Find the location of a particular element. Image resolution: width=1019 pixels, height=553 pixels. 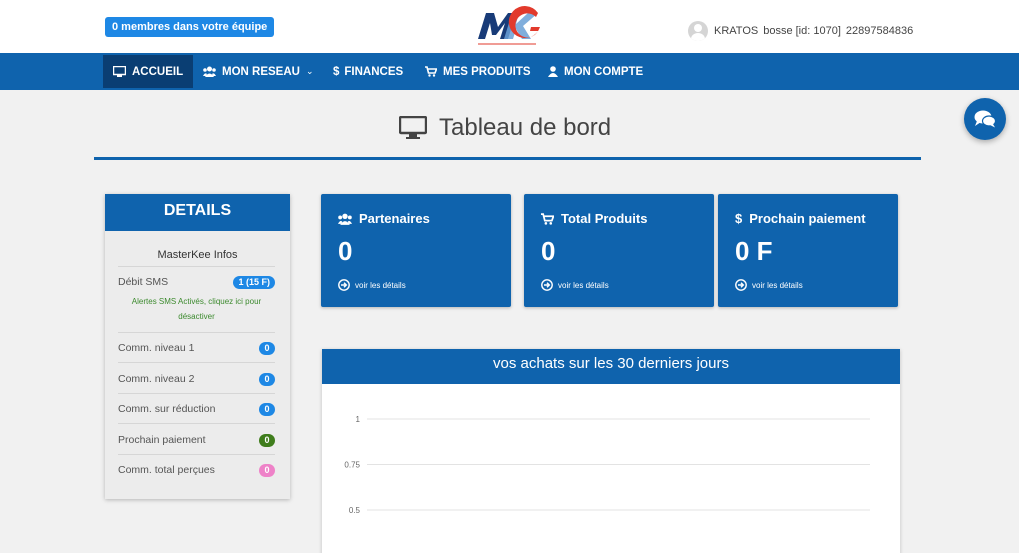

nav-item-mes-produits: MES PRODUITS is located at coordinates (478, 71).